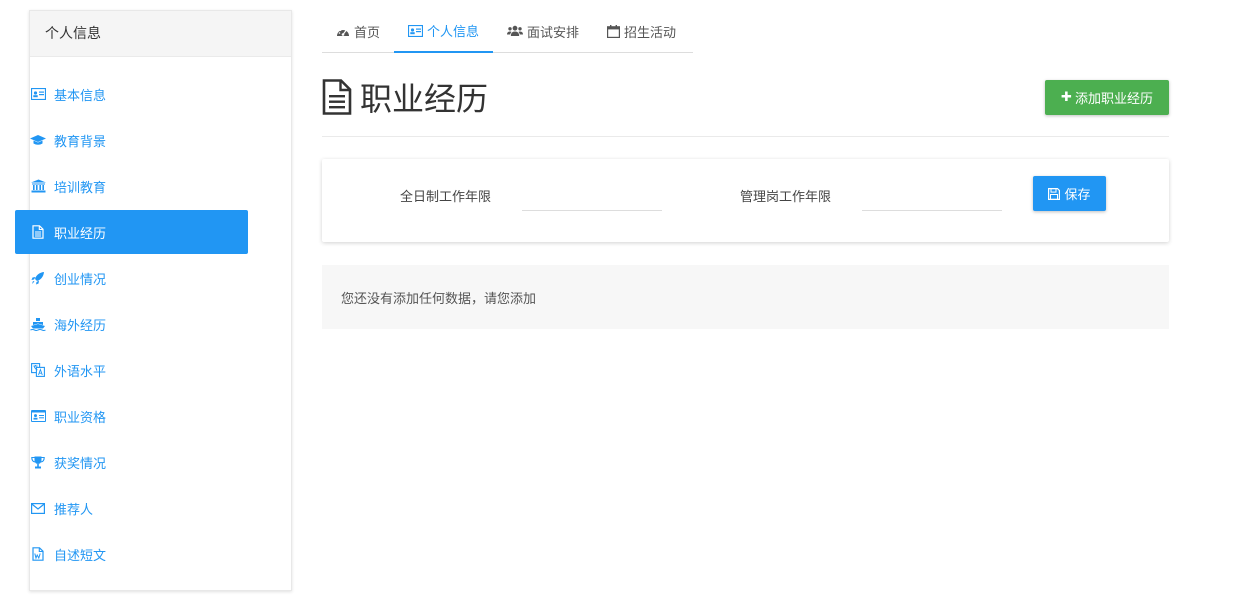  Describe the element at coordinates (38, 278) in the screenshot. I see `rocket-icon` at that location.